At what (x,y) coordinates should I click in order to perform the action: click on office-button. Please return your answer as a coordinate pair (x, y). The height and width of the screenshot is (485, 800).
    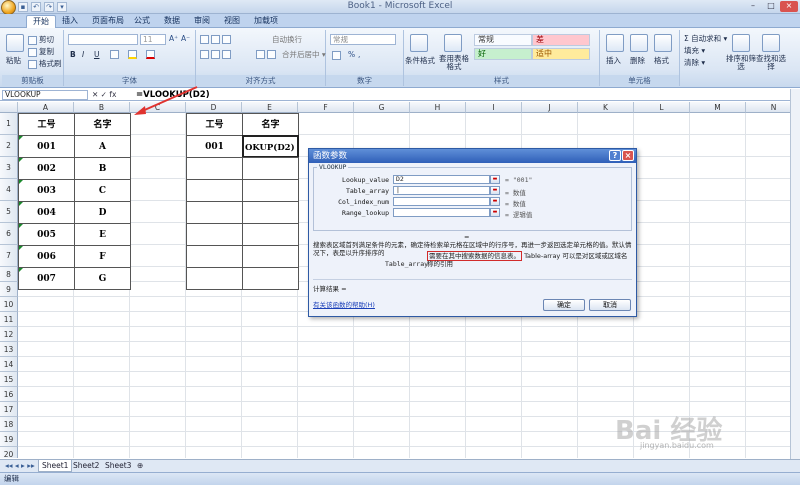
    Looking at the image, I should click on (8, 7).